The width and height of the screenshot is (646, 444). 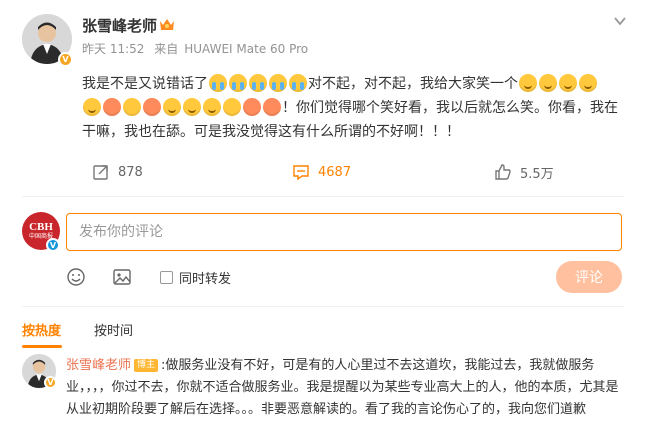 I want to click on action-bar: 878 4687 5.5万, so click(x=323, y=172).